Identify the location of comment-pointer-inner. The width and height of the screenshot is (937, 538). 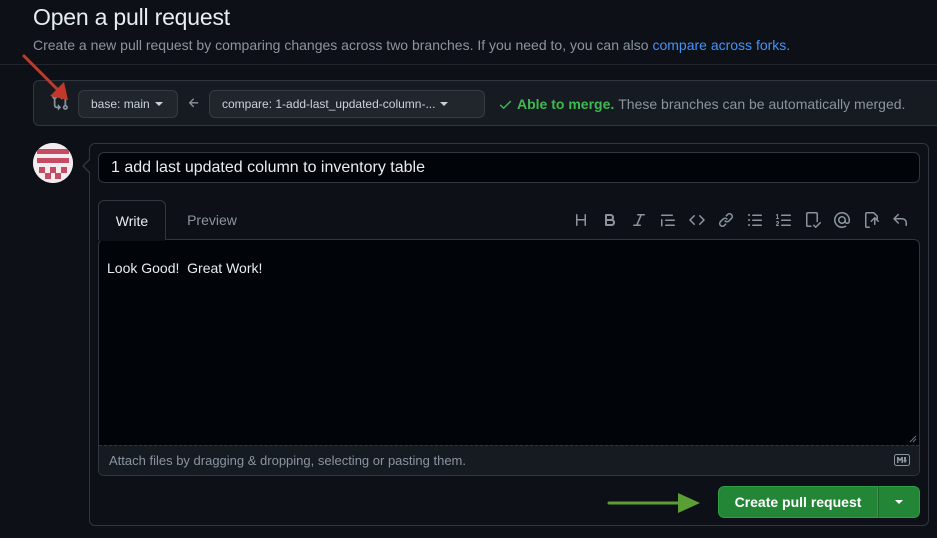
(87, 166).